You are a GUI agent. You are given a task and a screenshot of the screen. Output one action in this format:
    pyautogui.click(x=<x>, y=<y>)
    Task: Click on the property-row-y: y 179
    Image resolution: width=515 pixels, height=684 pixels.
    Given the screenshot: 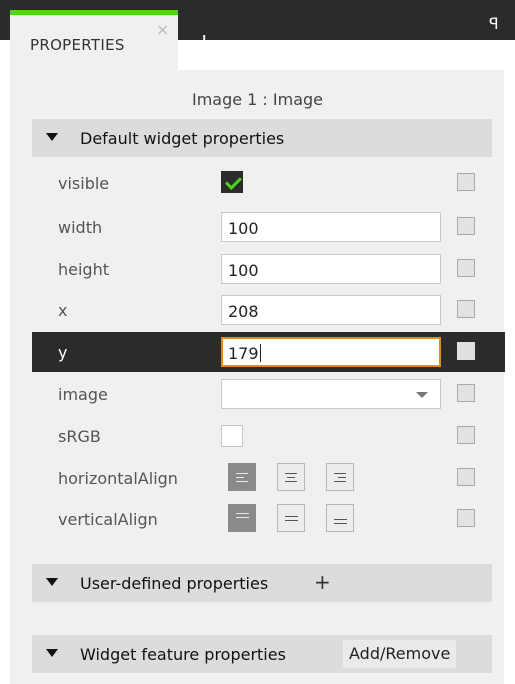 What is the action you would take?
    pyautogui.click(x=268, y=352)
    